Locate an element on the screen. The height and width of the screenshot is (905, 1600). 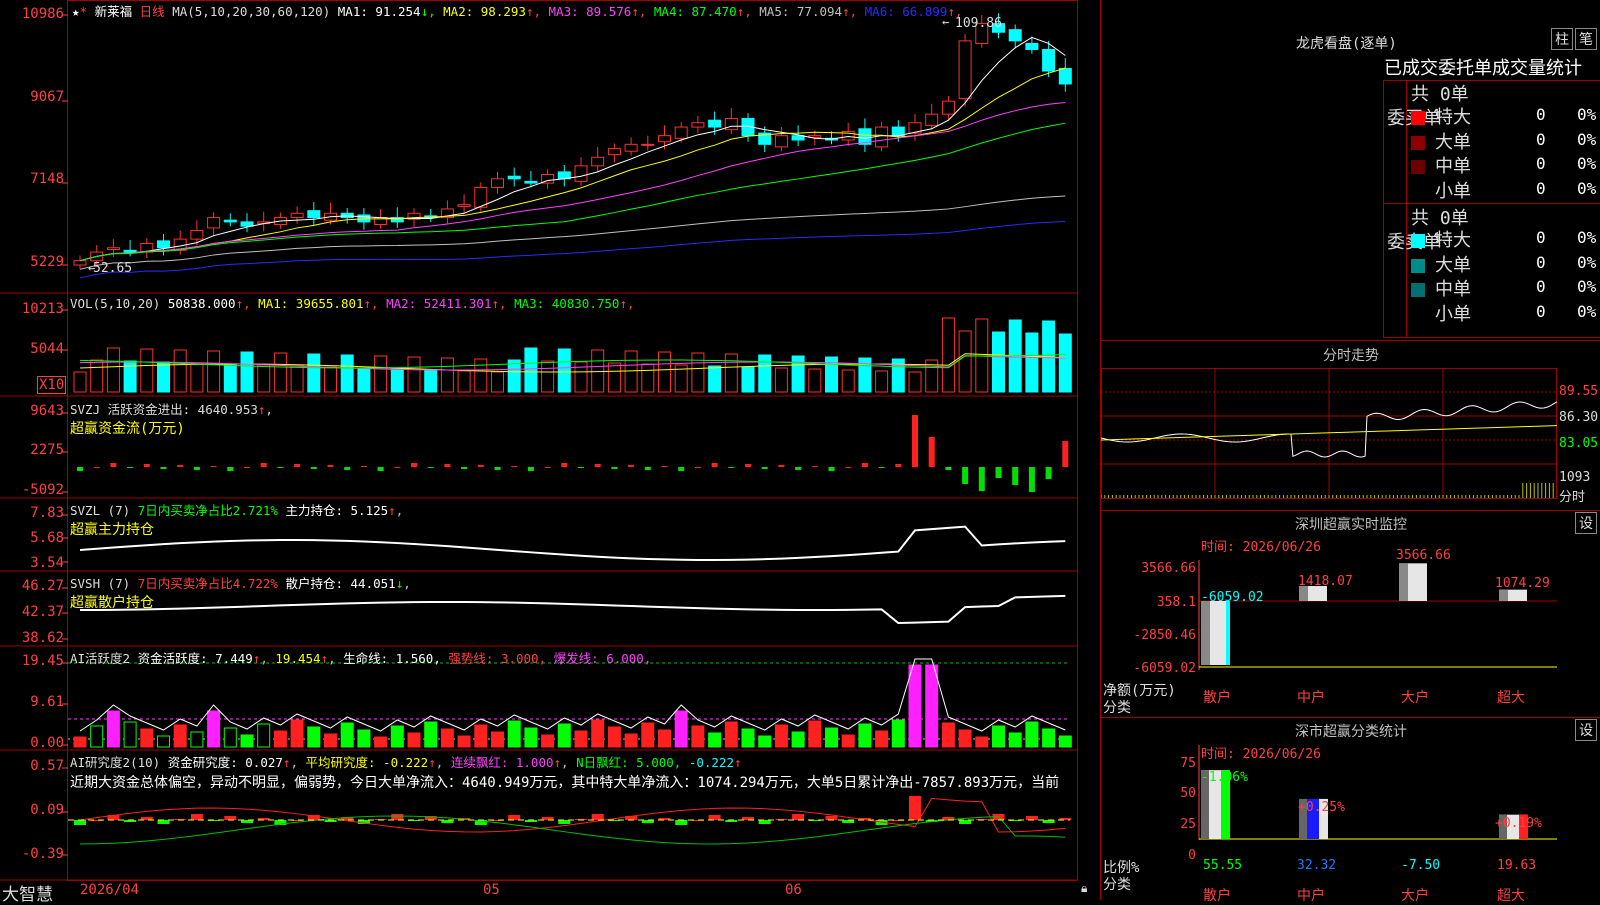
ss-settings-button: 设 is located at coordinates (1586, 730).